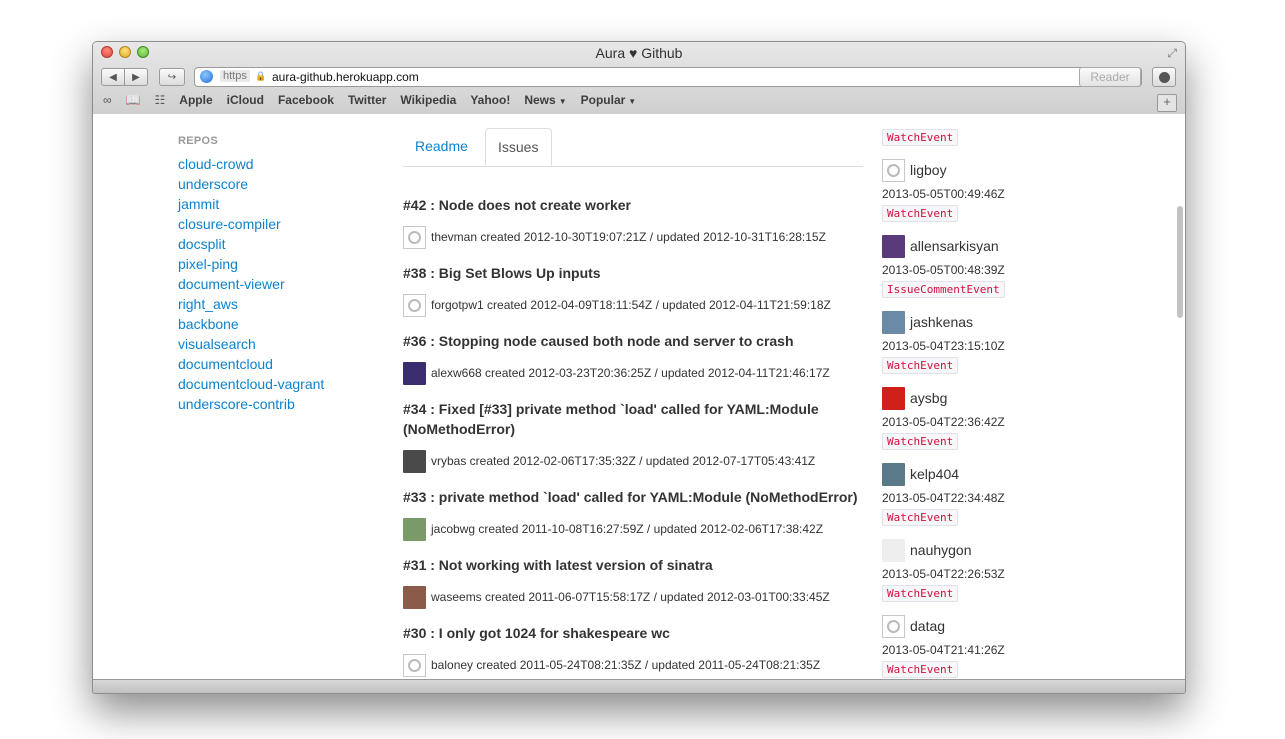 This screenshot has width=1285, height=739. Describe the element at coordinates (633, 273) in the screenshot. I see `issue-title: #38 : Big Set Blows Up inputs` at that location.